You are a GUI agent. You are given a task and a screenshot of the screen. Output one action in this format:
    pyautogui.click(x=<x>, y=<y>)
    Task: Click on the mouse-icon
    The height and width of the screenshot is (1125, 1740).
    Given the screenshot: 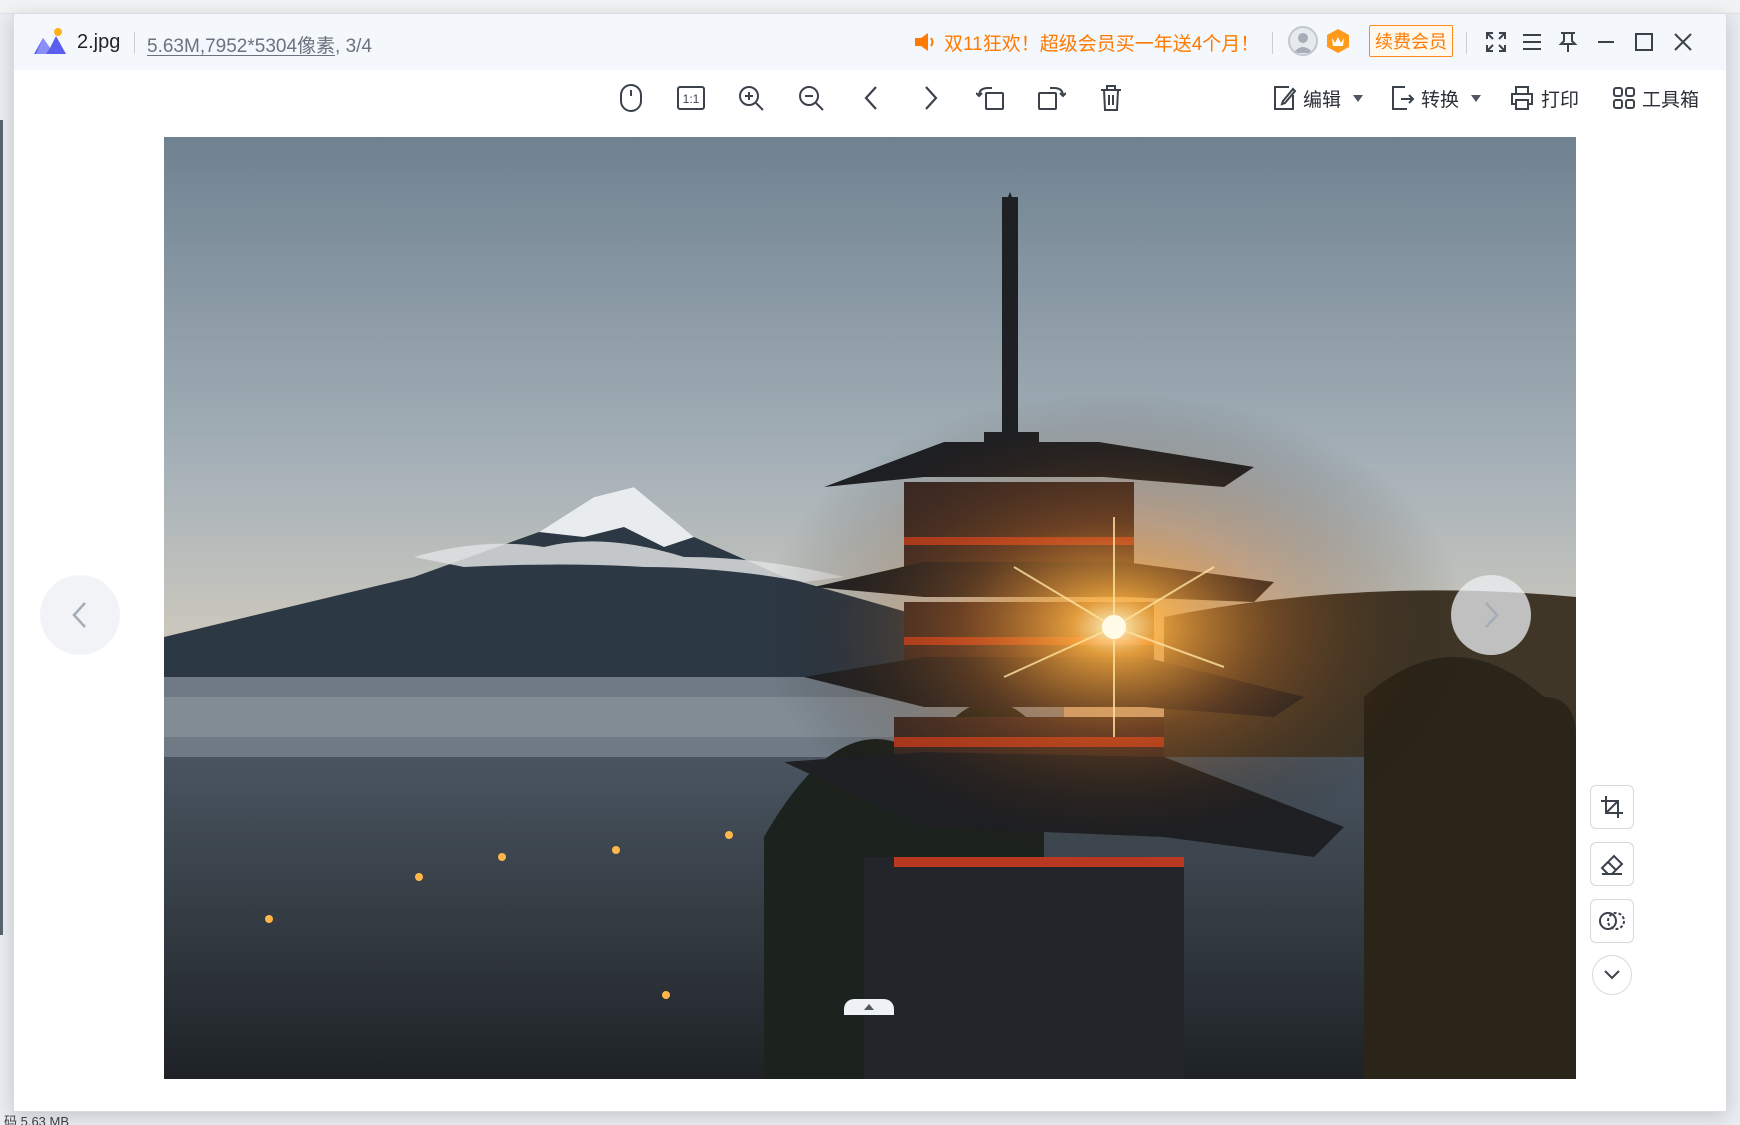 What is the action you would take?
    pyautogui.click(x=631, y=98)
    